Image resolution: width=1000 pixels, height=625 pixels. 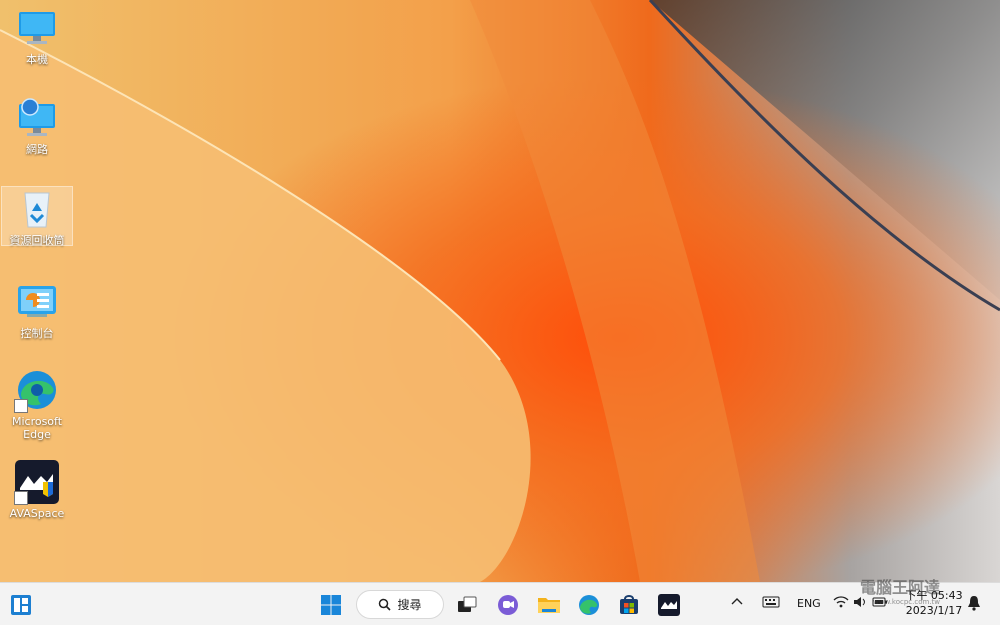 I want to click on desktop-icon-label: Microsoft Edge, so click(x=37, y=428).